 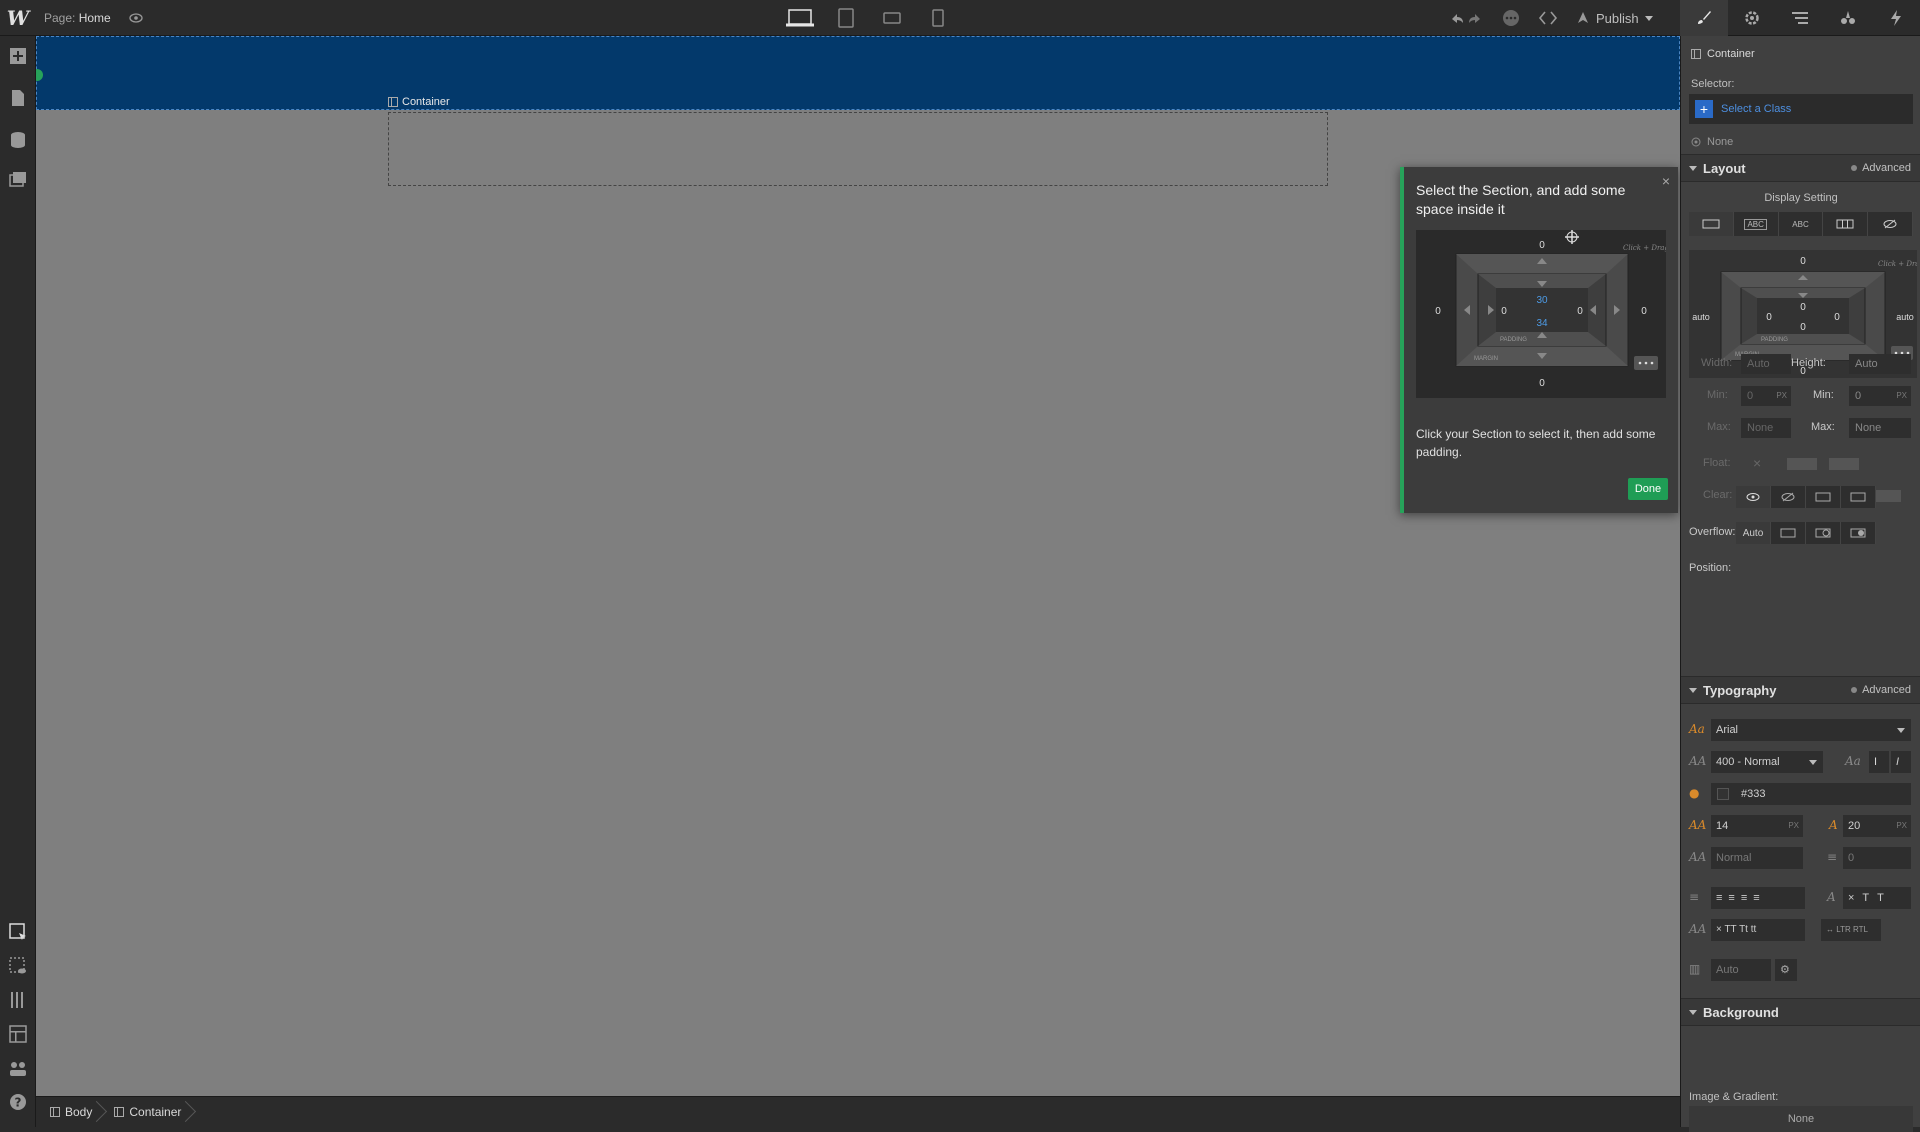 I want to click on breadcrumb-container: Container, so click(x=151, y=1112).